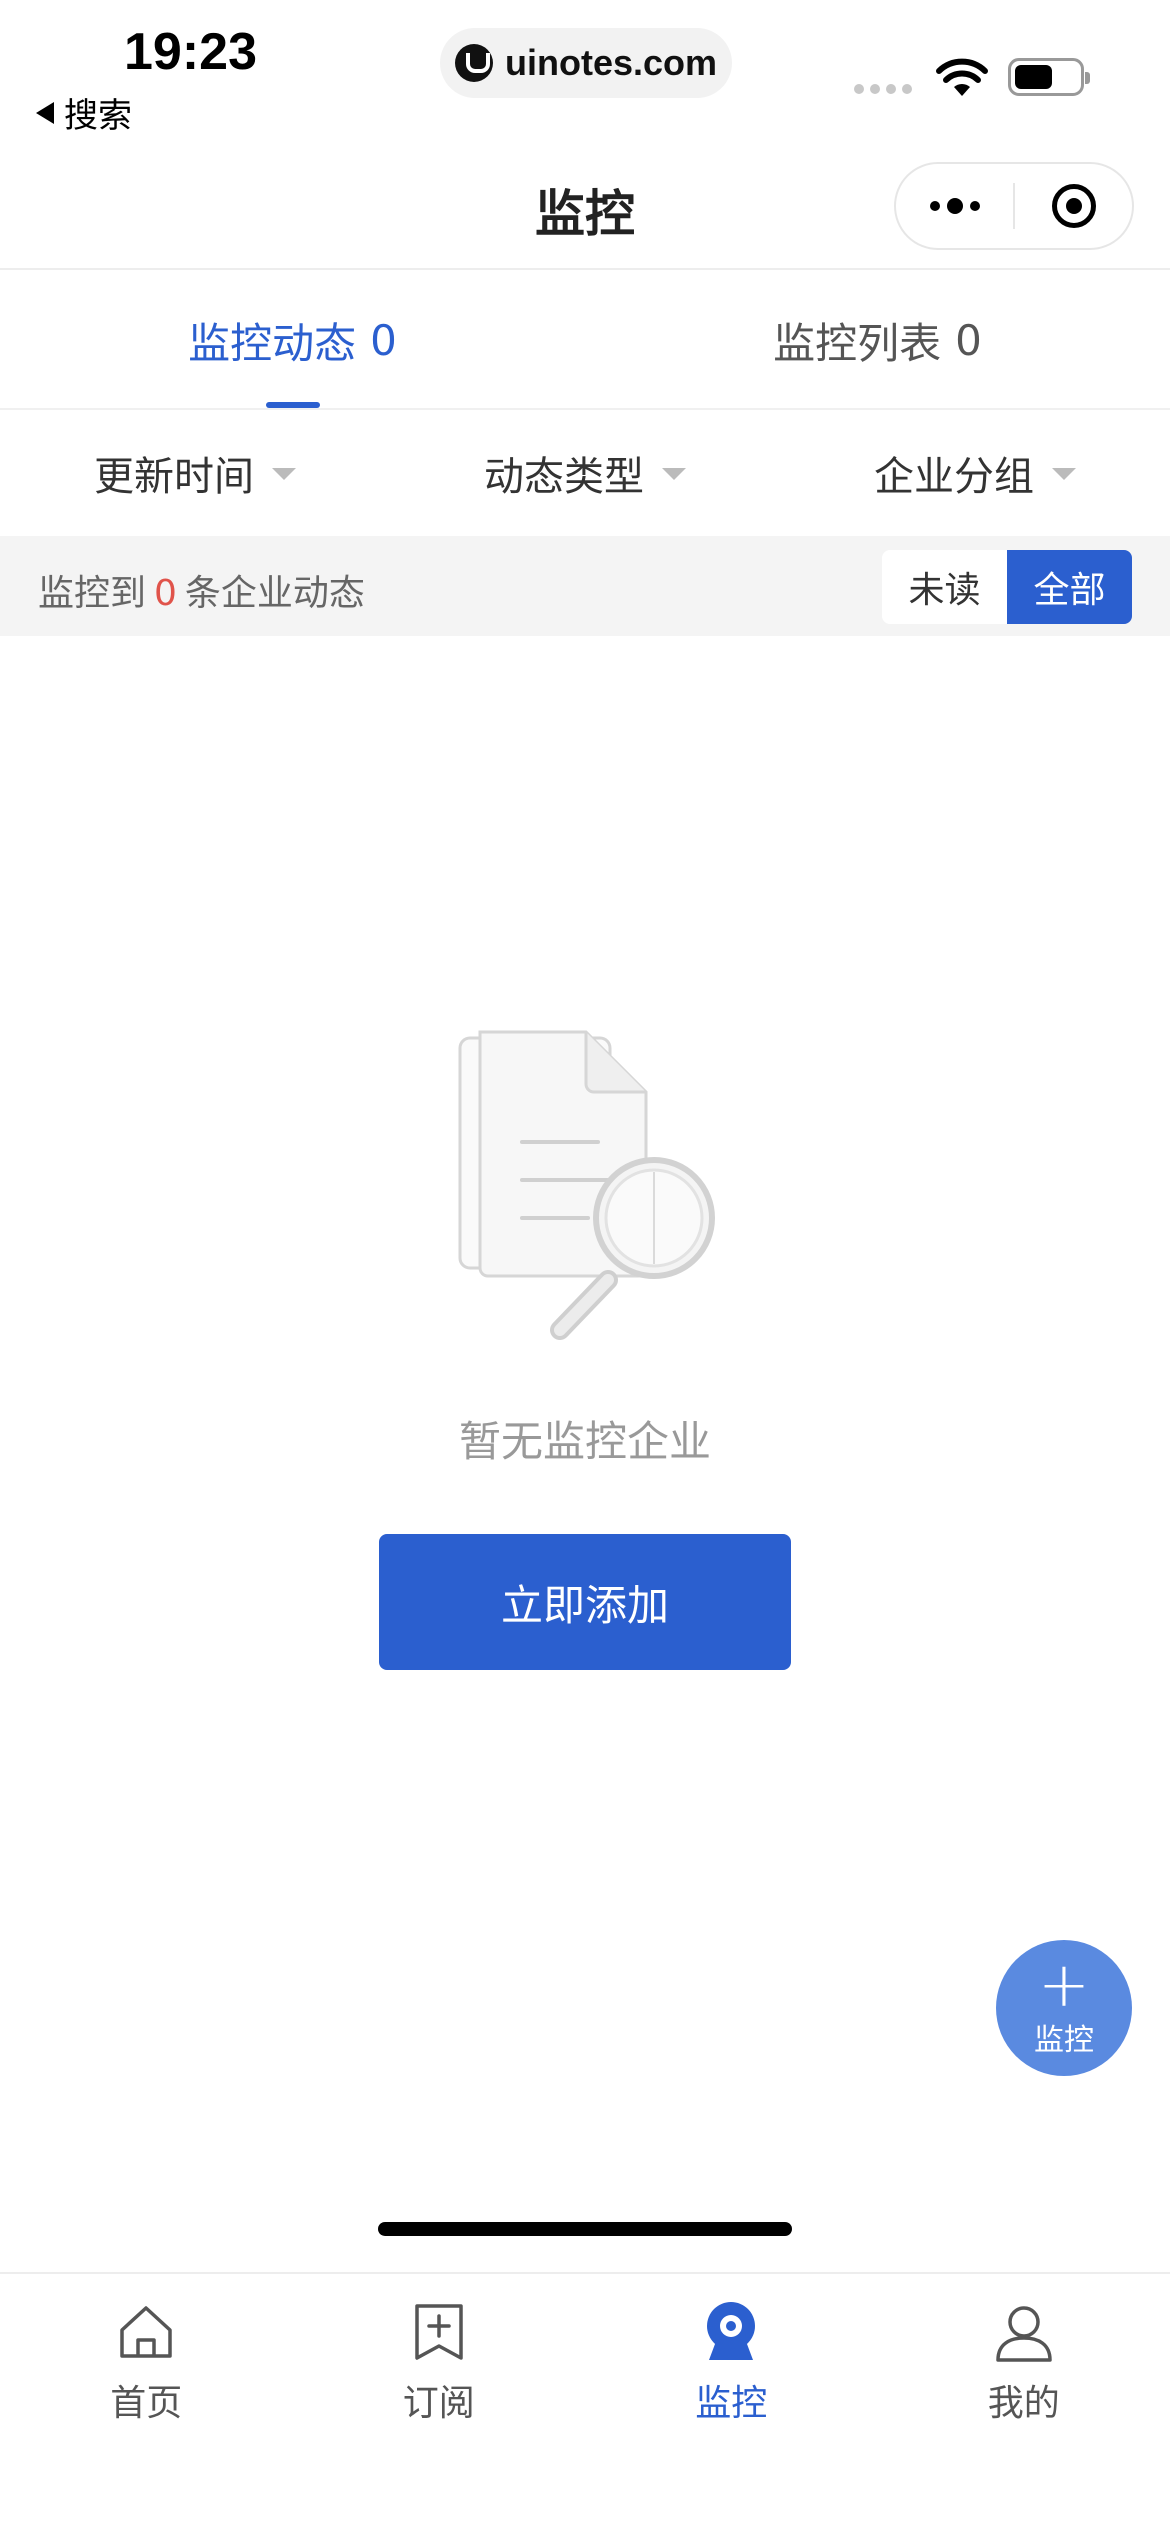  I want to click on filter-event-type: 动态类型, so click(585, 473).